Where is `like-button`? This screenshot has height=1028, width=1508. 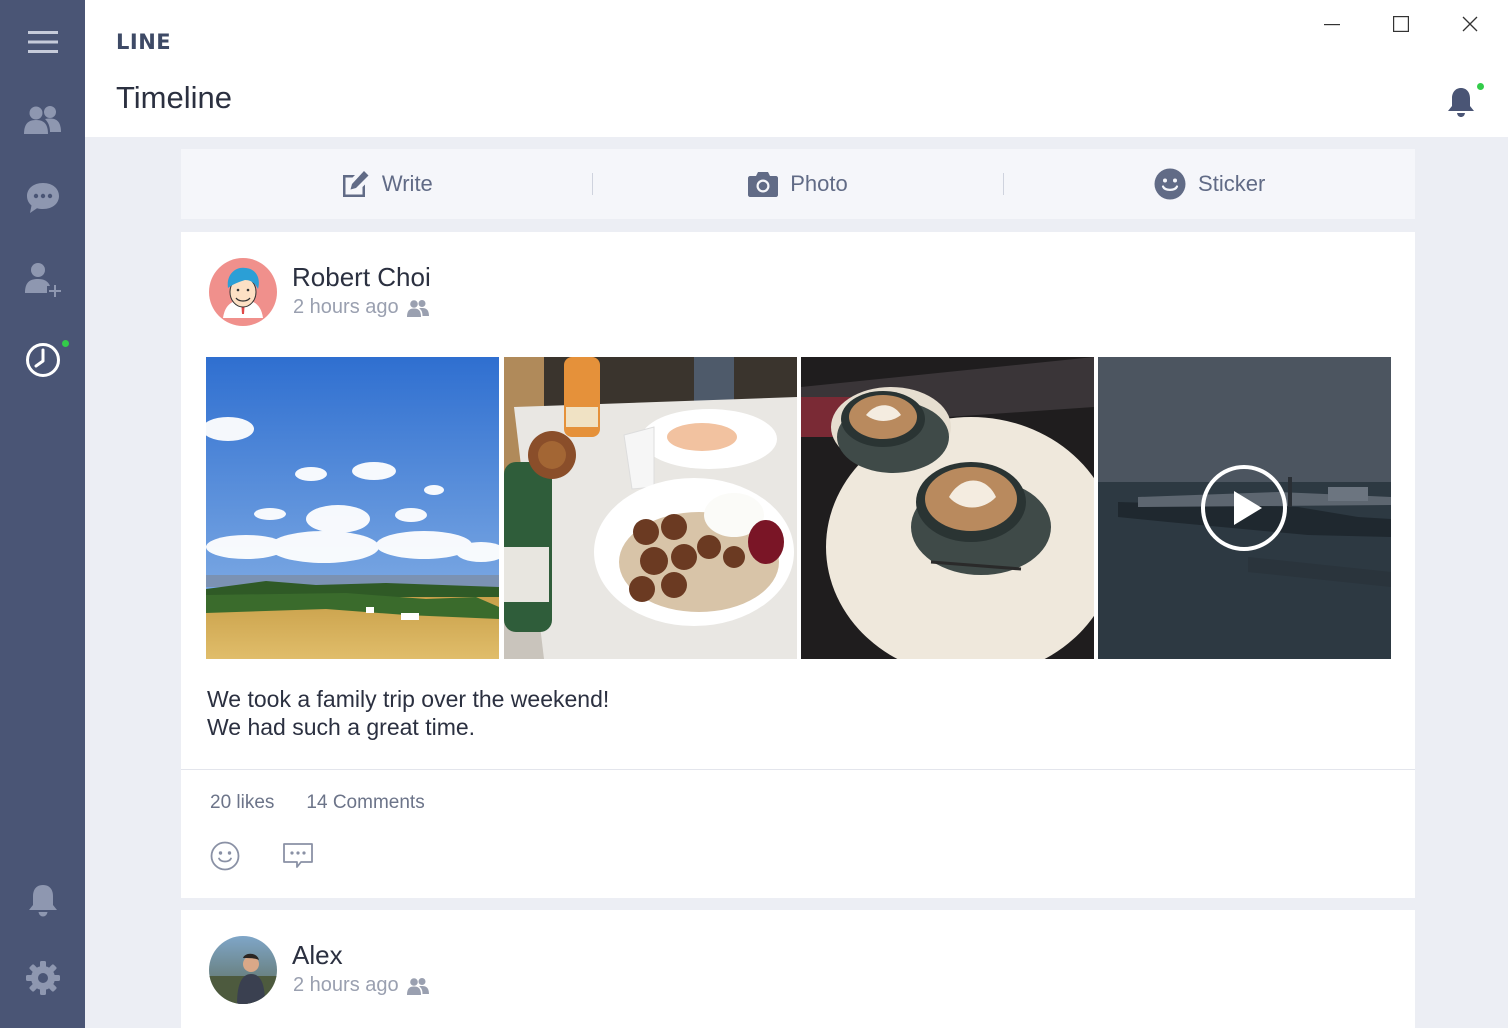
like-button is located at coordinates (225, 856).